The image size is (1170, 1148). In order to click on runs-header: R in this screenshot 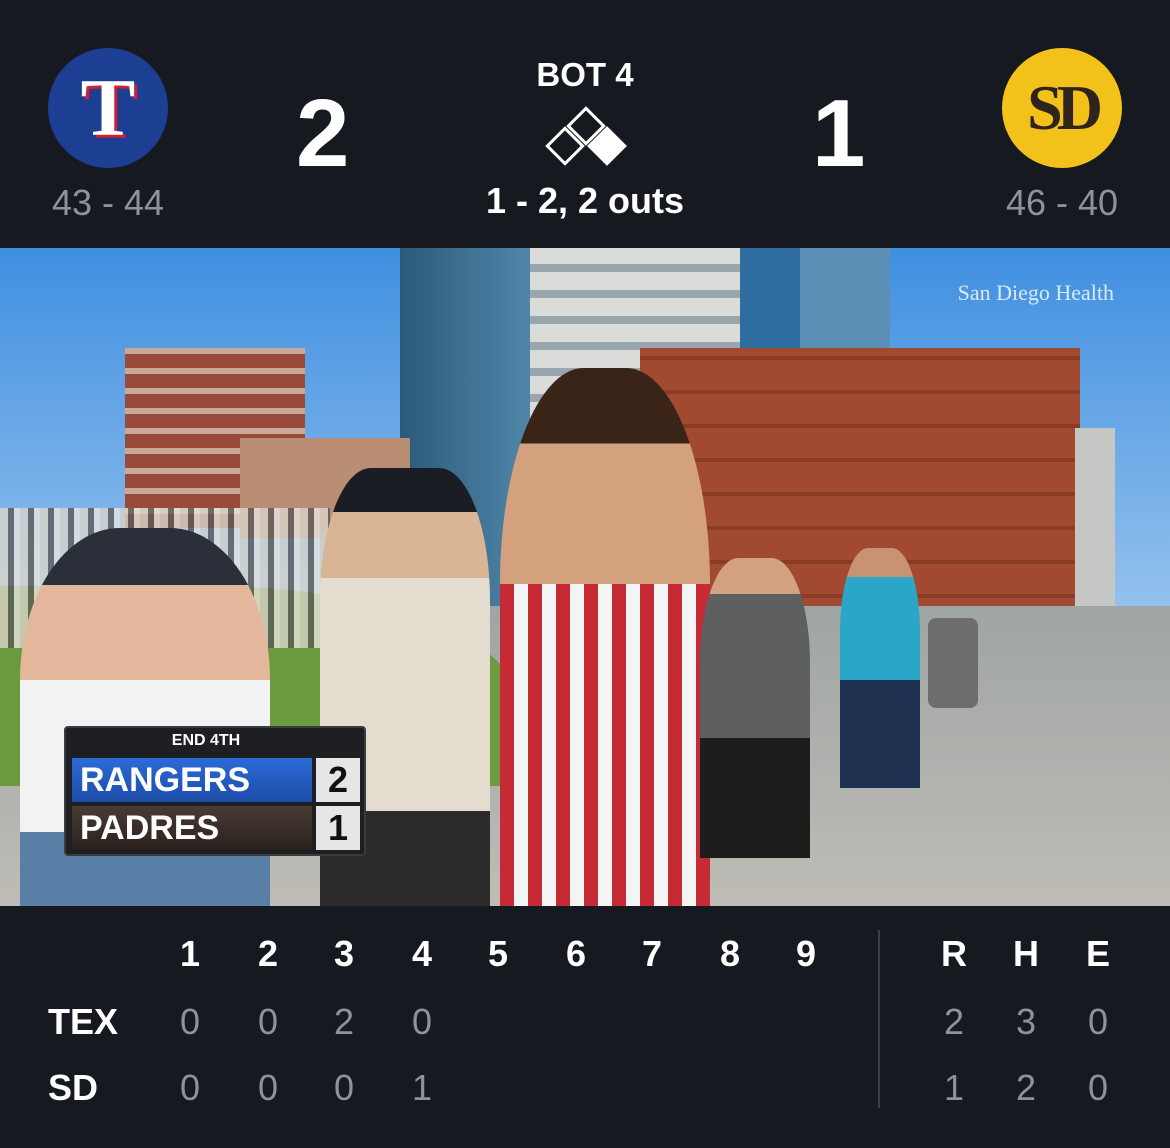, I will do `click(954, 953)`.